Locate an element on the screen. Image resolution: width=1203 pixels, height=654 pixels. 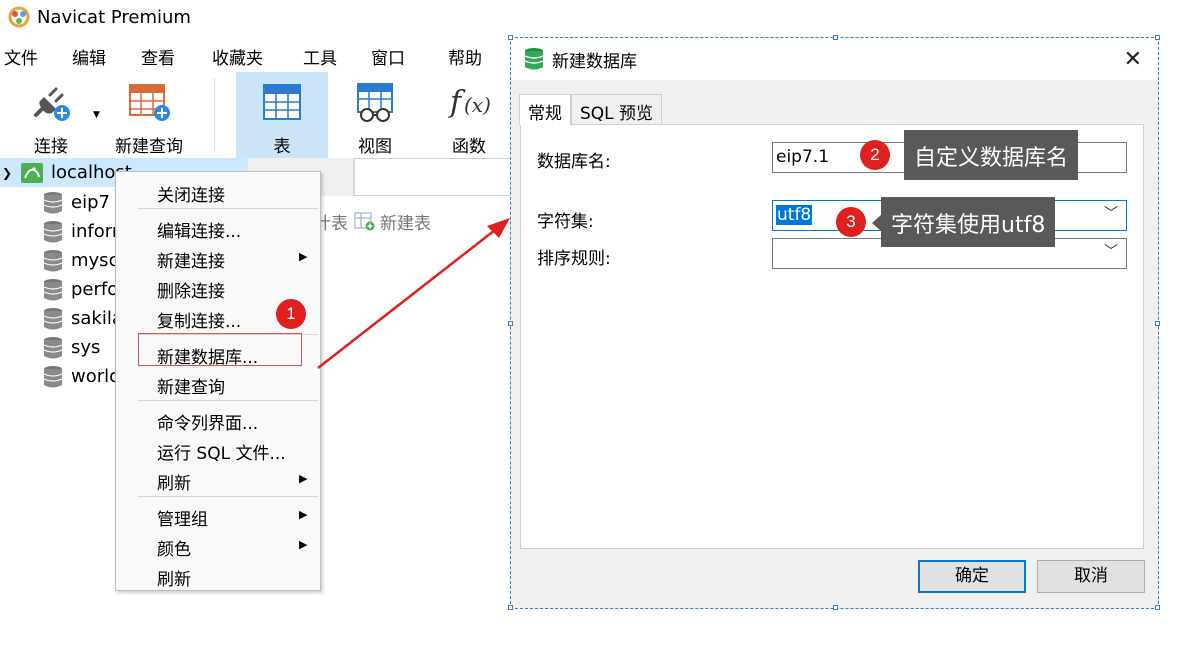
view-button: 视图 is located at coordinates (375, 115).